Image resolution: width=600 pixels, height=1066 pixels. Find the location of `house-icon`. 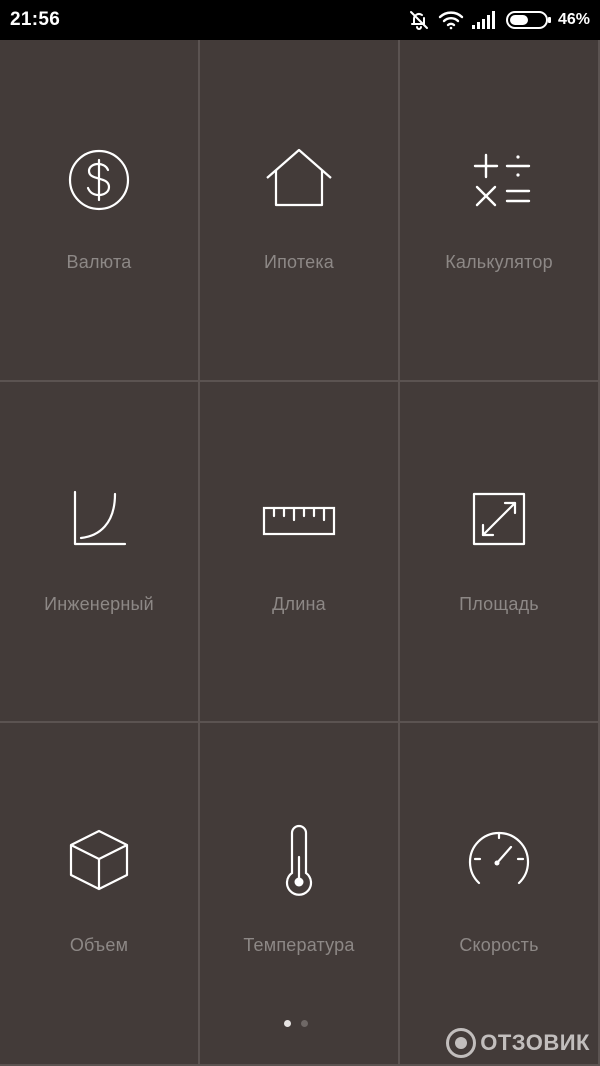

house-icon is located at coordinates (299, 180).